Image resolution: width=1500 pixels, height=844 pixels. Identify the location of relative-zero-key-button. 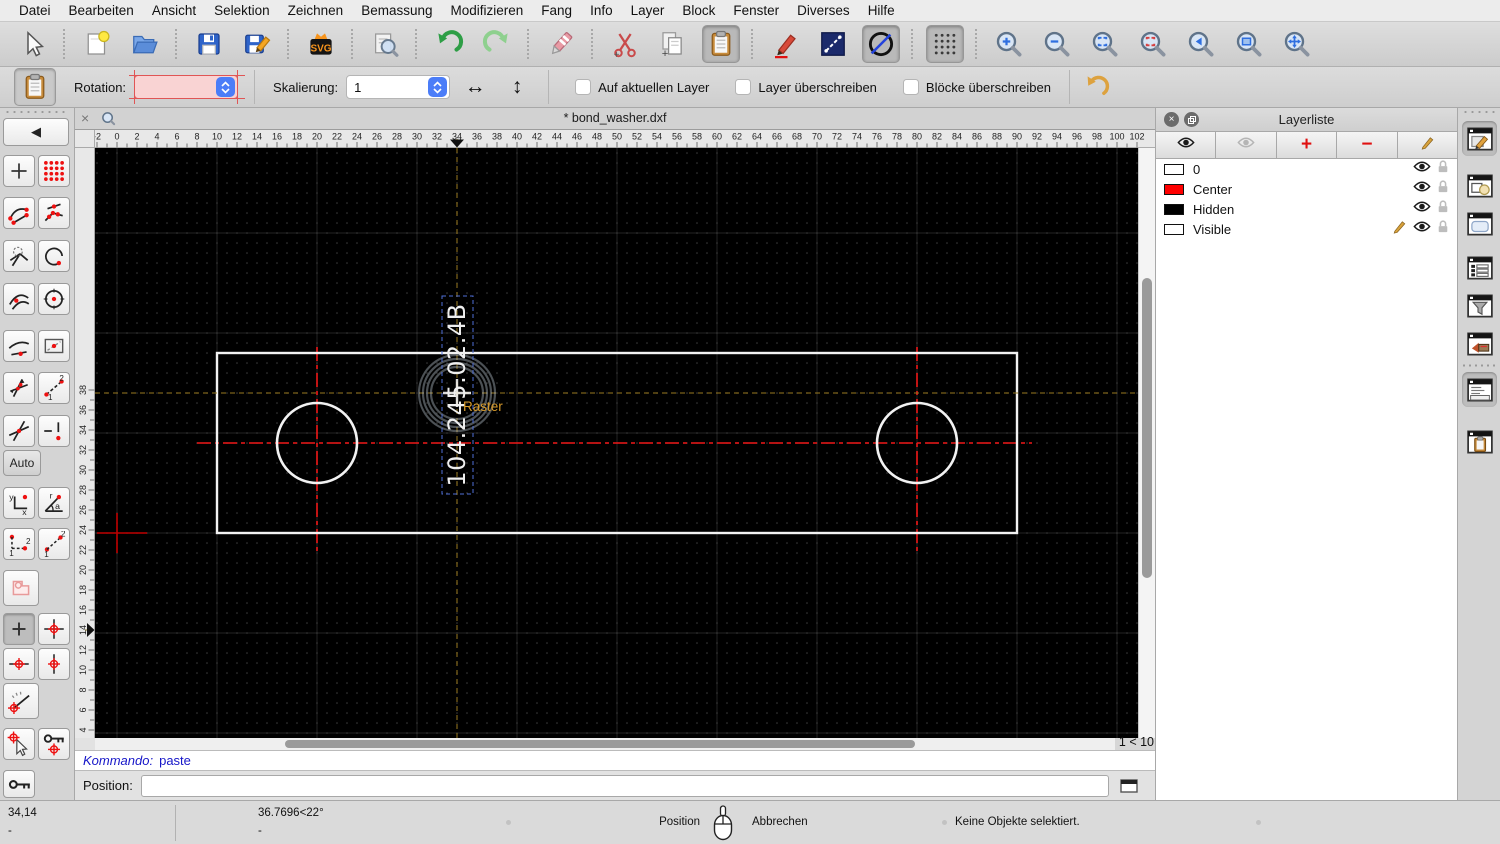
(19, 784).